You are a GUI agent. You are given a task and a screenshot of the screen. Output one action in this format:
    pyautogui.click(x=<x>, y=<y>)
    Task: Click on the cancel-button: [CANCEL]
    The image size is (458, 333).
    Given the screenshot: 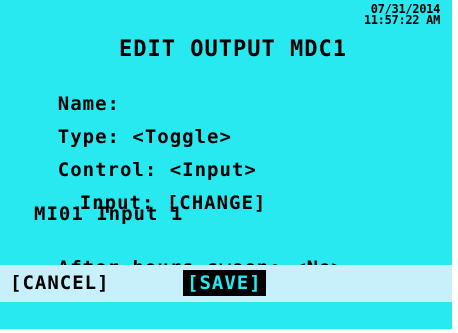 What is the action you would take?
    pyautogui.click(x=60, y=283)
    